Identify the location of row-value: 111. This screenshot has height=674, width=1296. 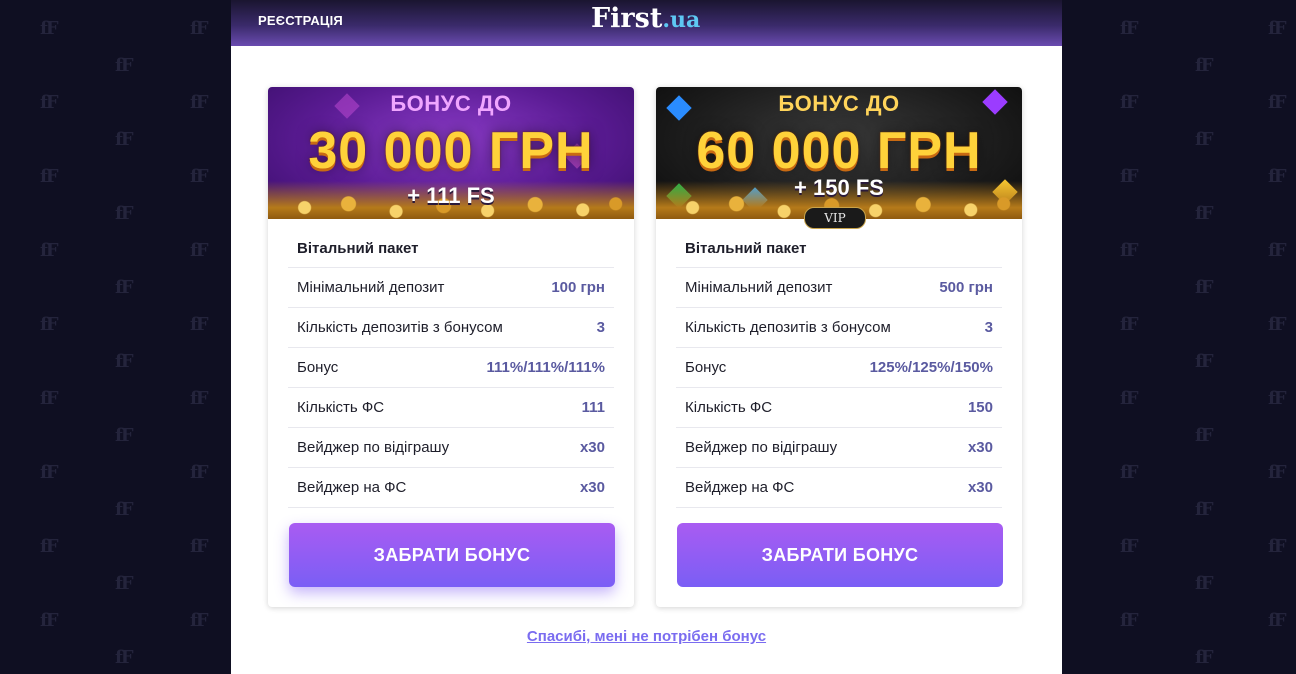
(593, 407).